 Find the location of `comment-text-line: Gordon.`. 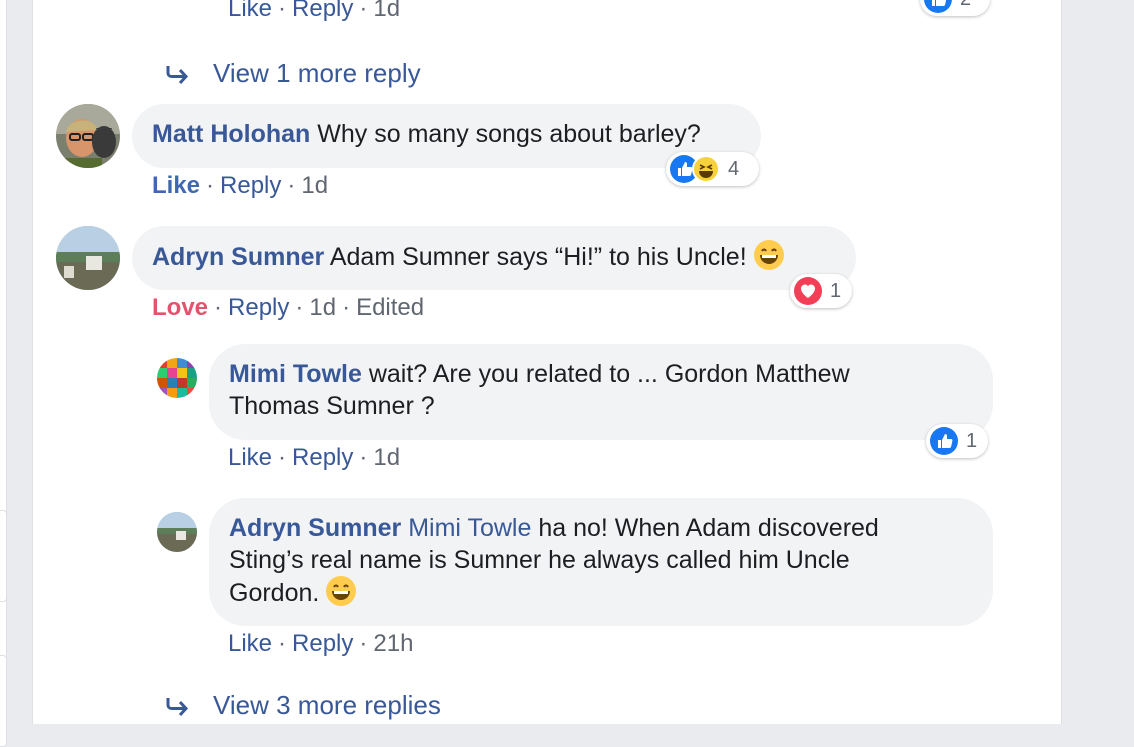

comment-text-line: Gordon. is located at coordinates (274, 593).